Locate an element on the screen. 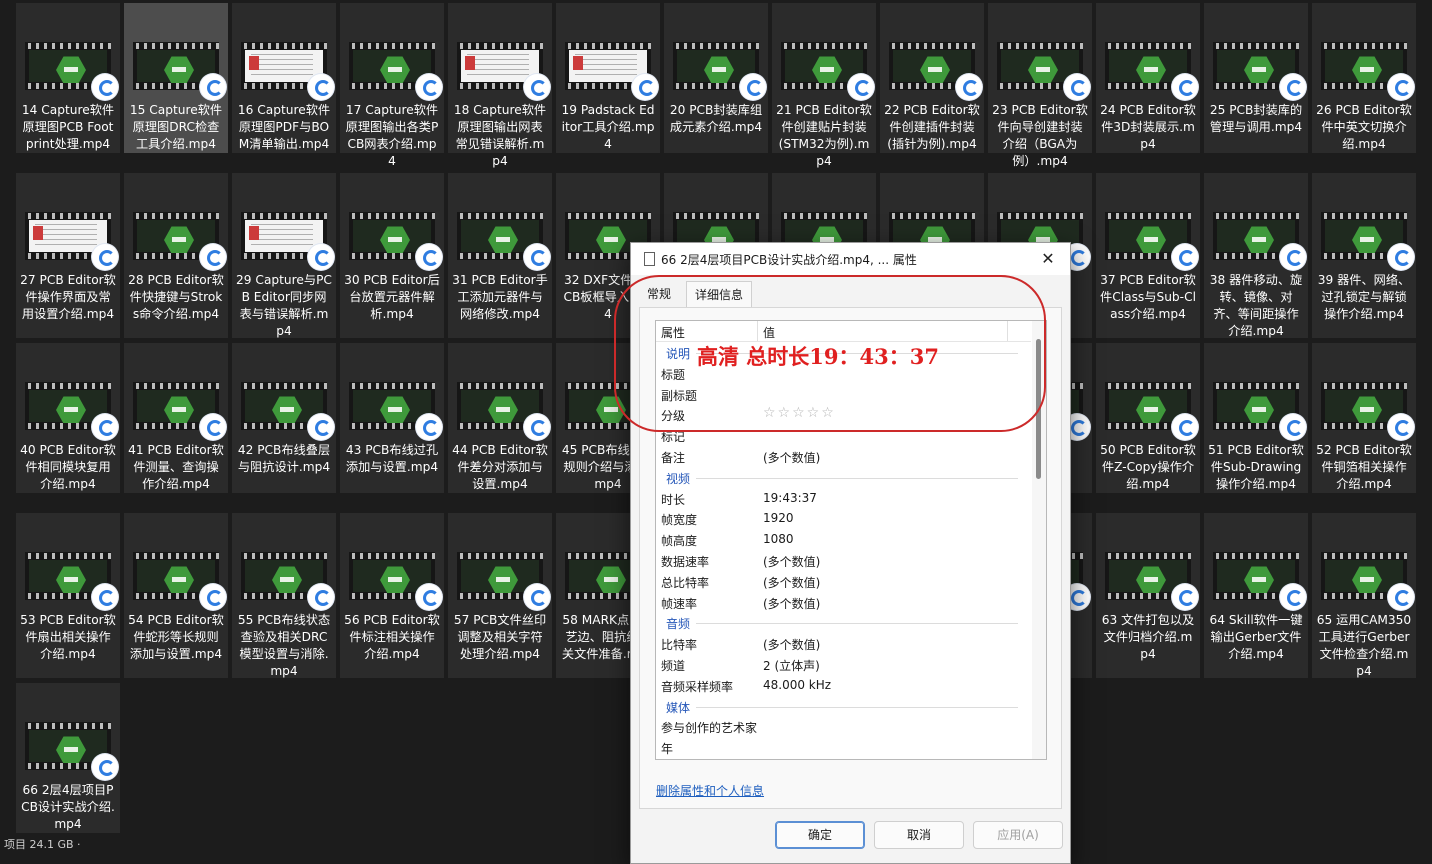 This screenshot has height=864, width=1432. dialog-title: 66 2层4层项目PCB设计实战介绍.mp4, ... 属性 is located at coordinates (789, 260).